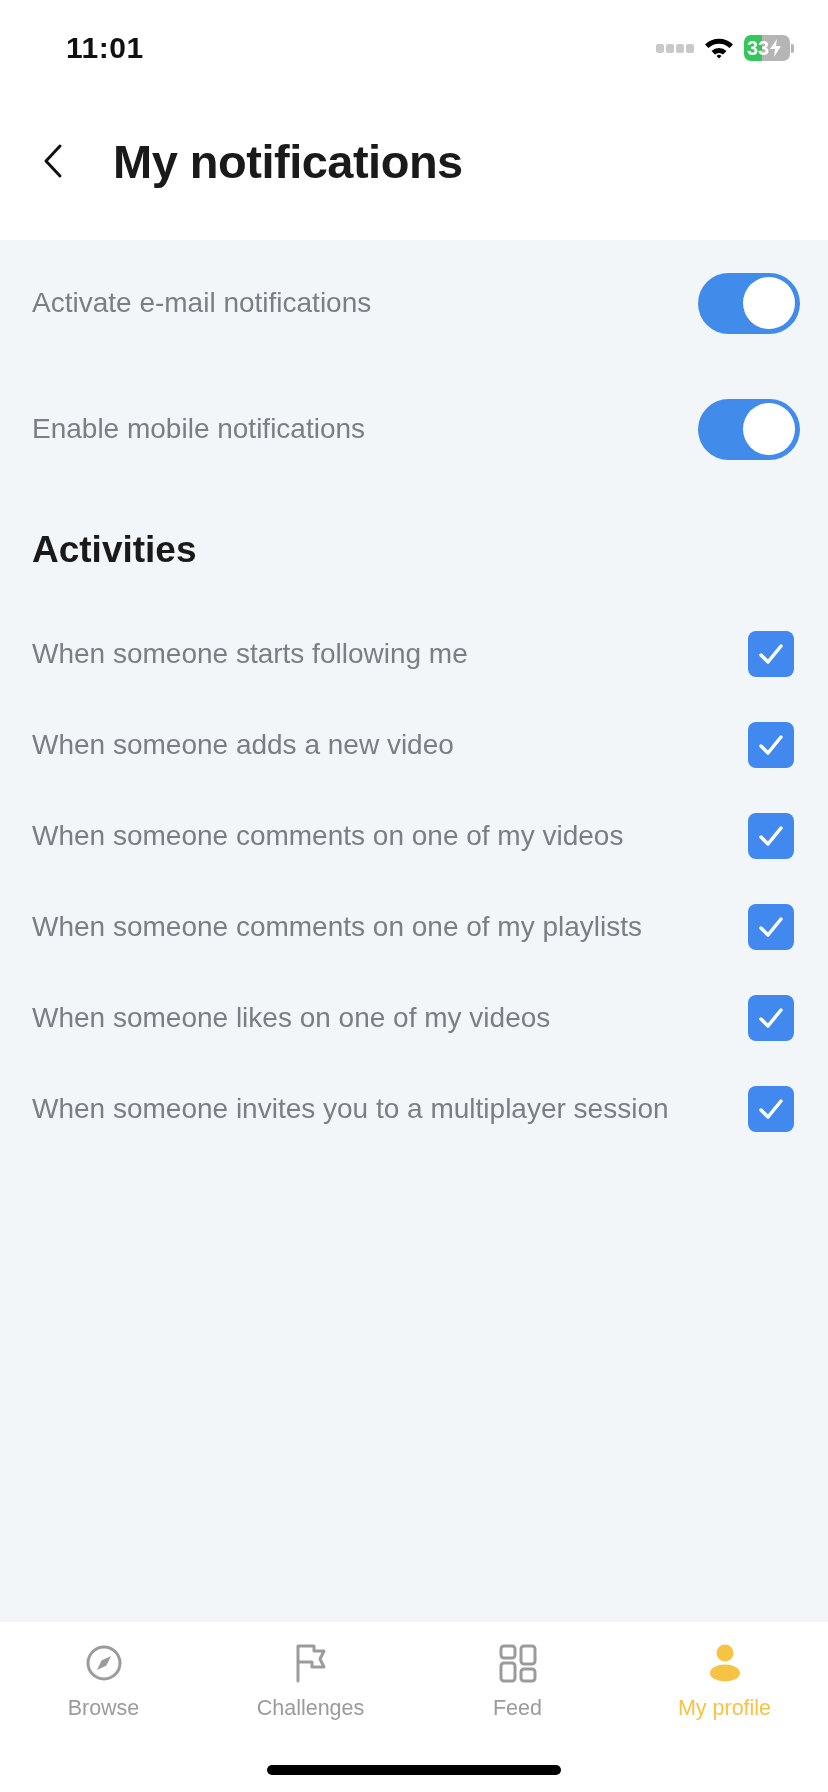 The image size is (828, 1792). Describe the element at coordinates (776, 48) in the screenshot. I see `bolt-icon` at that location.